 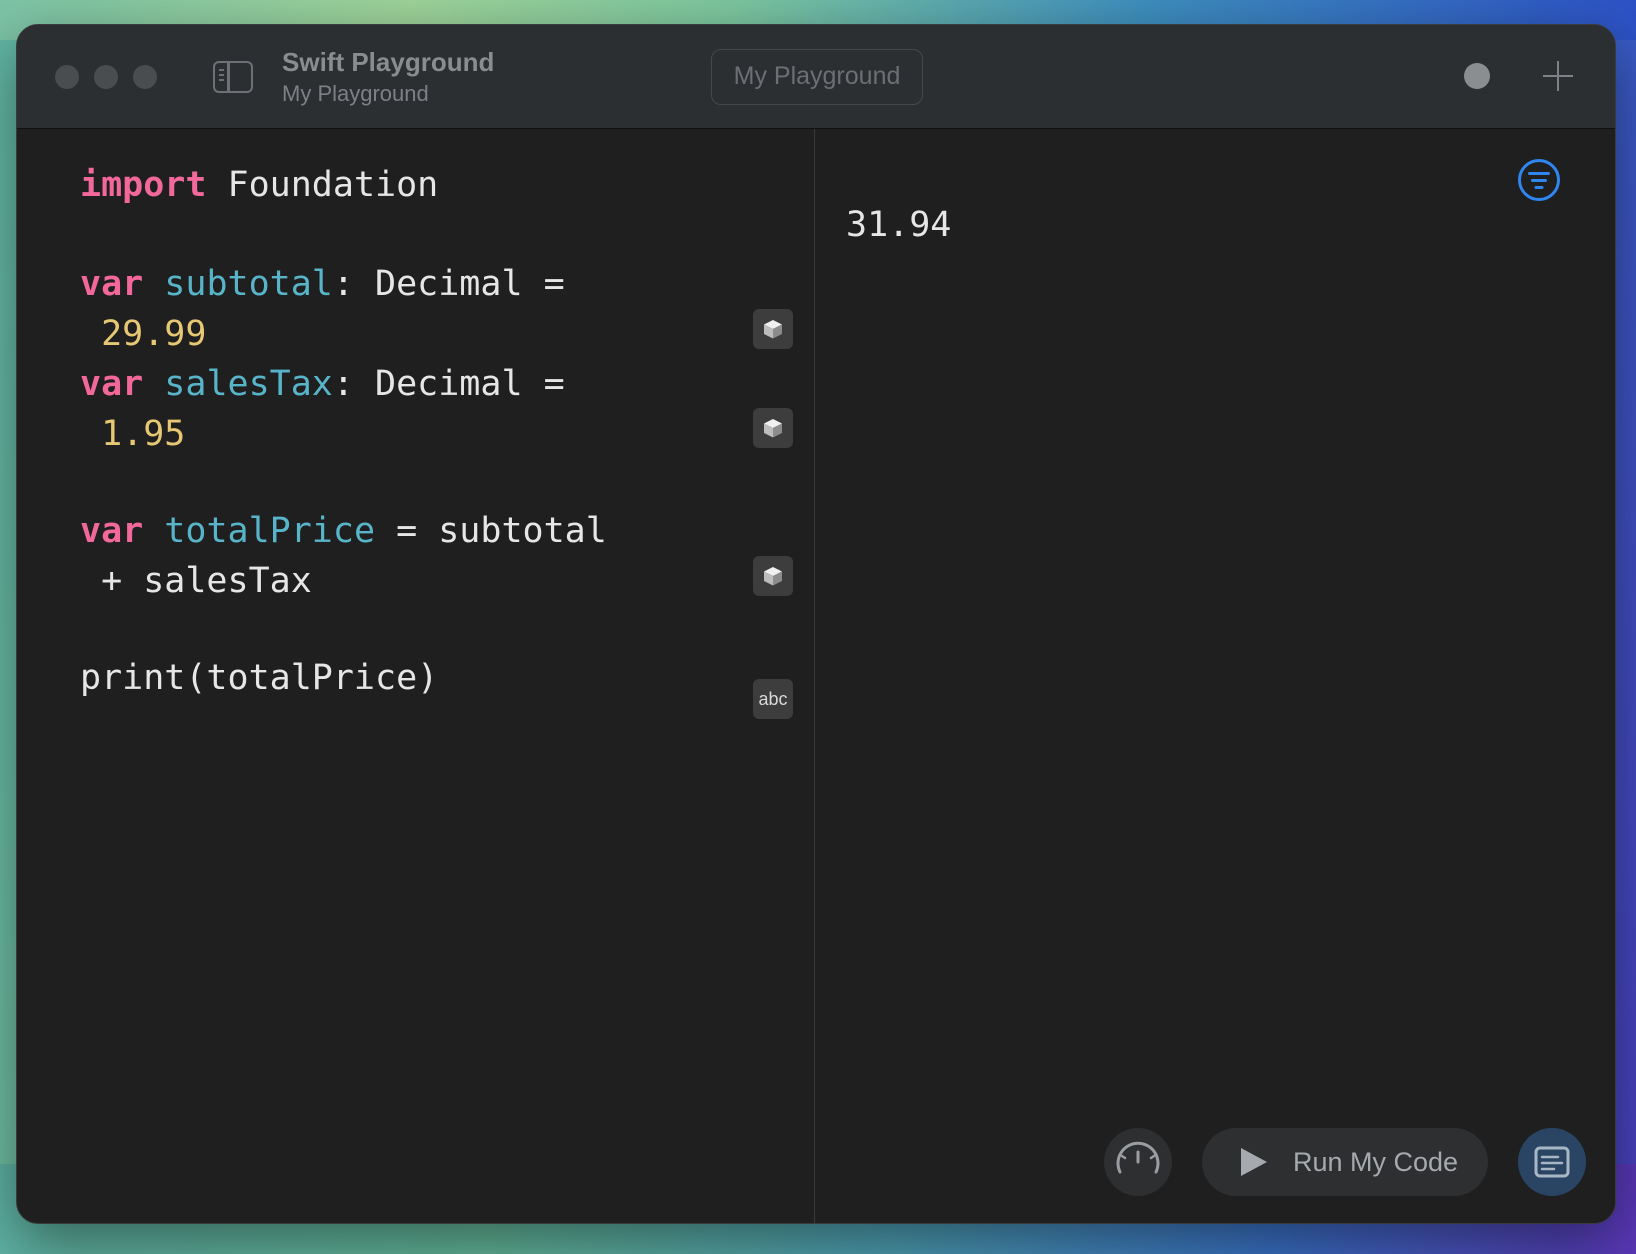 I want to click on status-indicator, so click(x=1477, y=76).